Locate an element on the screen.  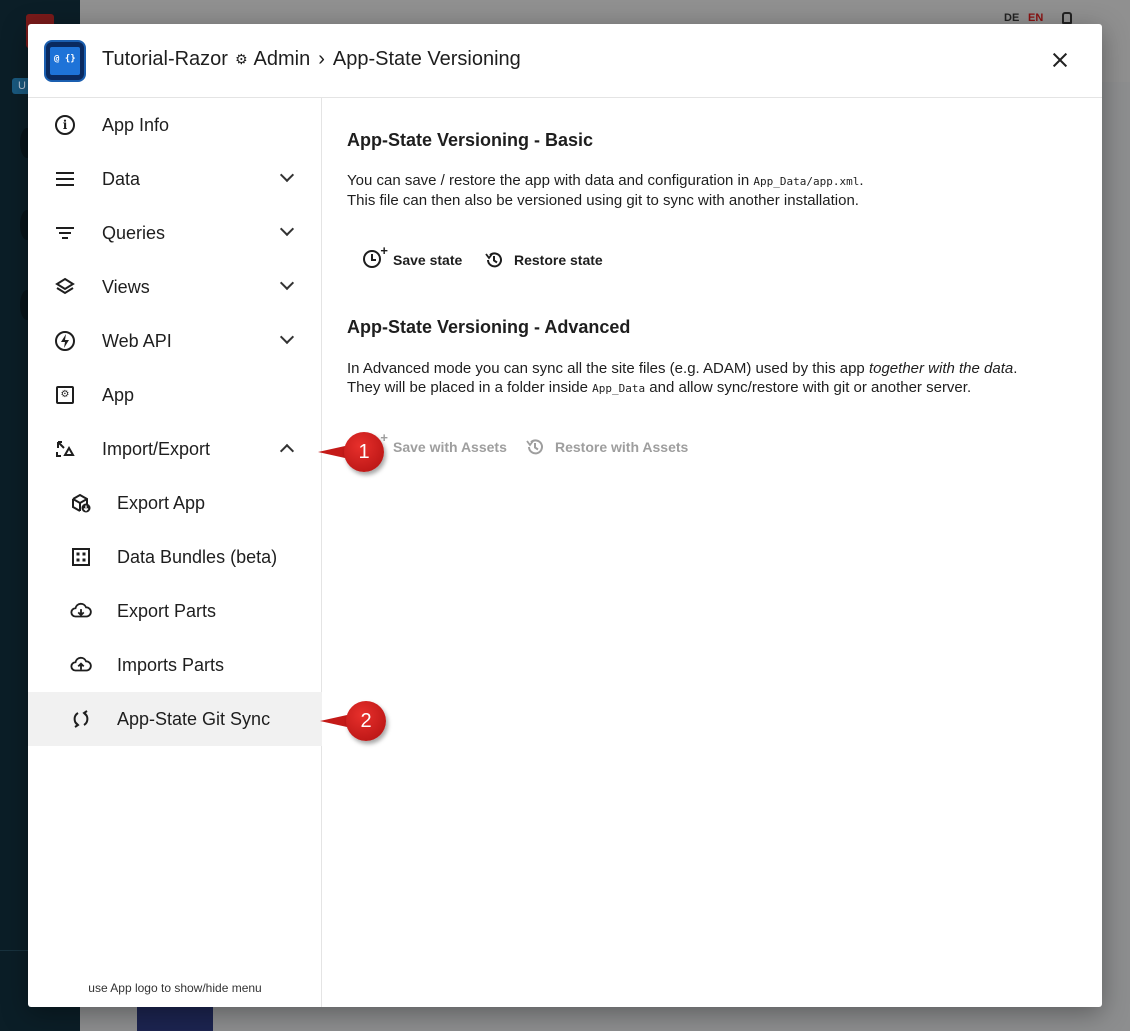
import-export-icon is located at coordinates (65, 449).